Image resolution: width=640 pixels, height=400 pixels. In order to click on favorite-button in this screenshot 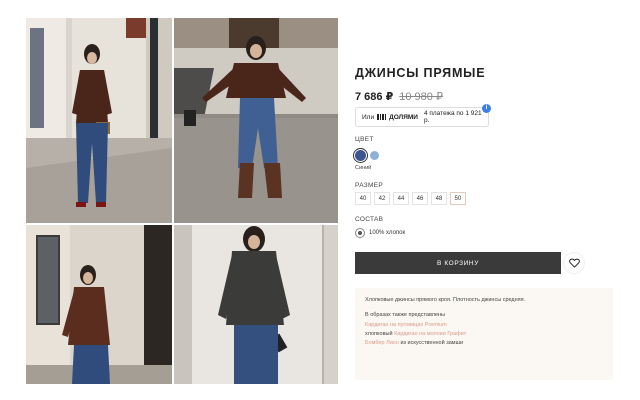, I will do `click(574, 263)`.